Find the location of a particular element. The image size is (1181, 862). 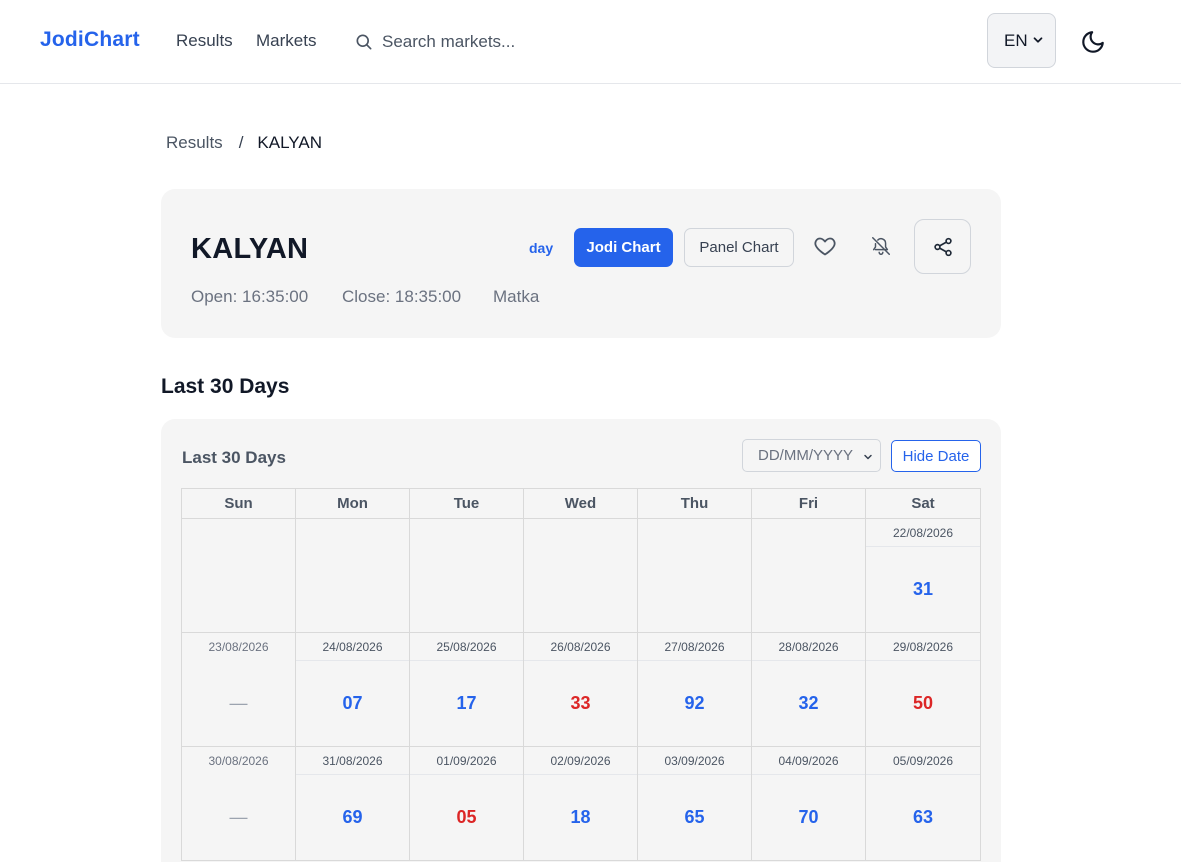

calendar-week-row: 22/08/2026 31 is located at coordinates (581, 576).